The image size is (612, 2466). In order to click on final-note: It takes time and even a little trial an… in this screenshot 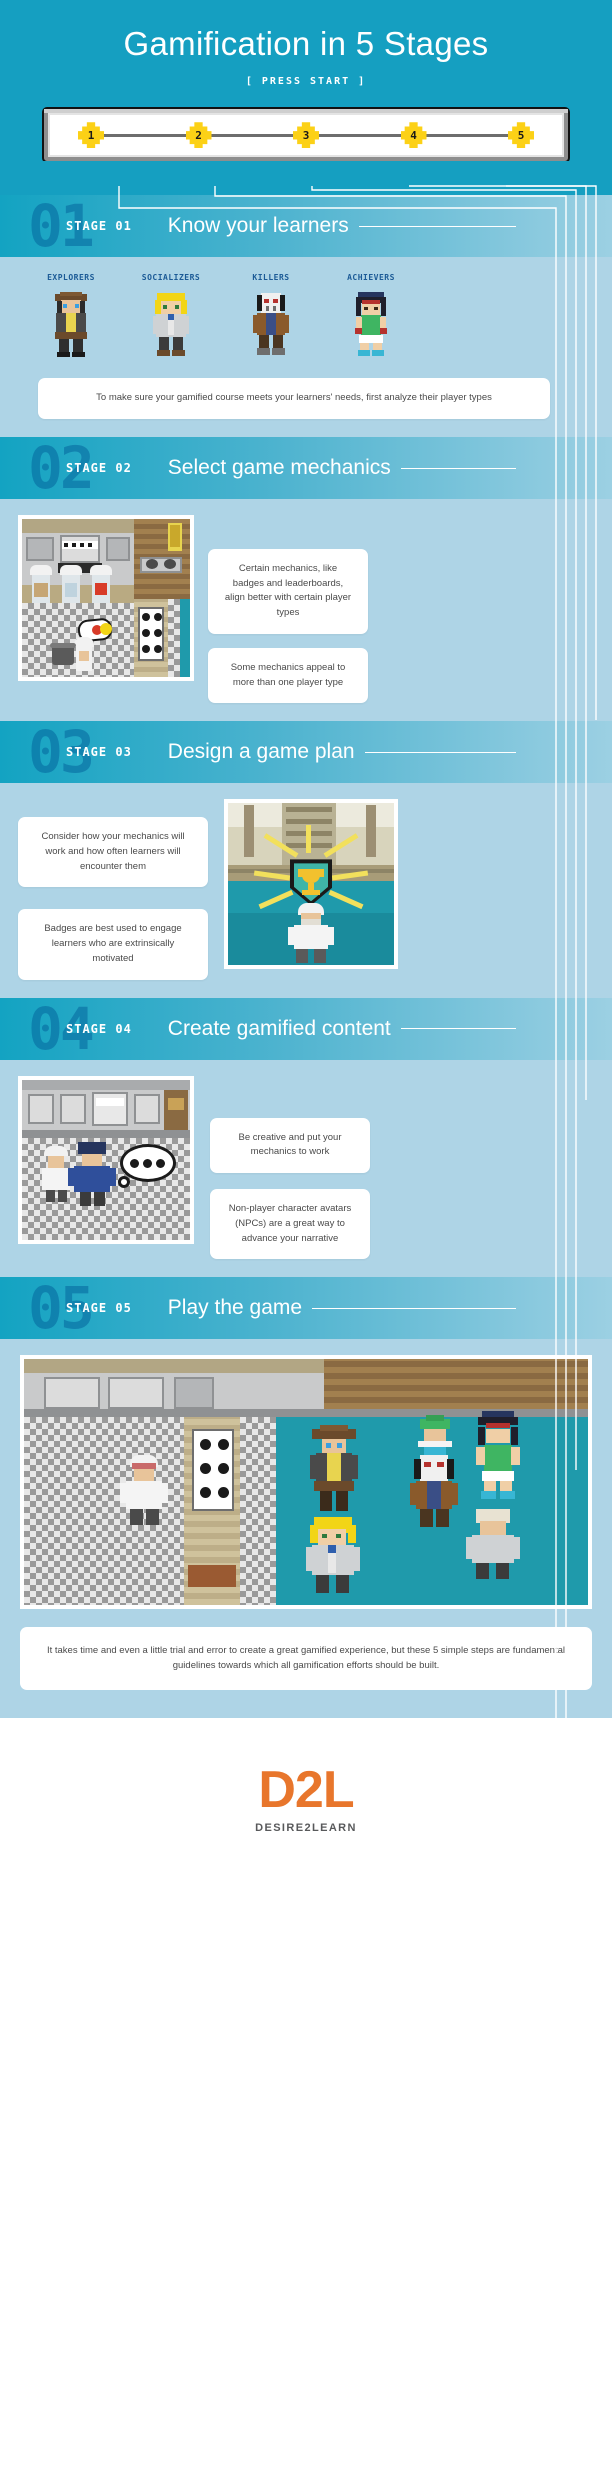, I will do `click(306, 1658)`.